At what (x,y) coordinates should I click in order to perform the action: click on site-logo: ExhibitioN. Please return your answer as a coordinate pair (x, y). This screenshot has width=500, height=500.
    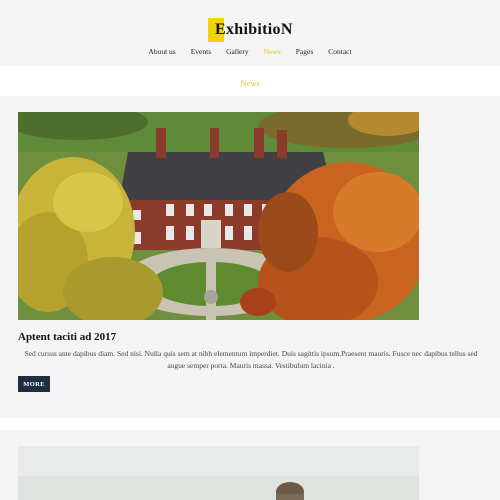
    Looking at the image, I should click on (250, 30).